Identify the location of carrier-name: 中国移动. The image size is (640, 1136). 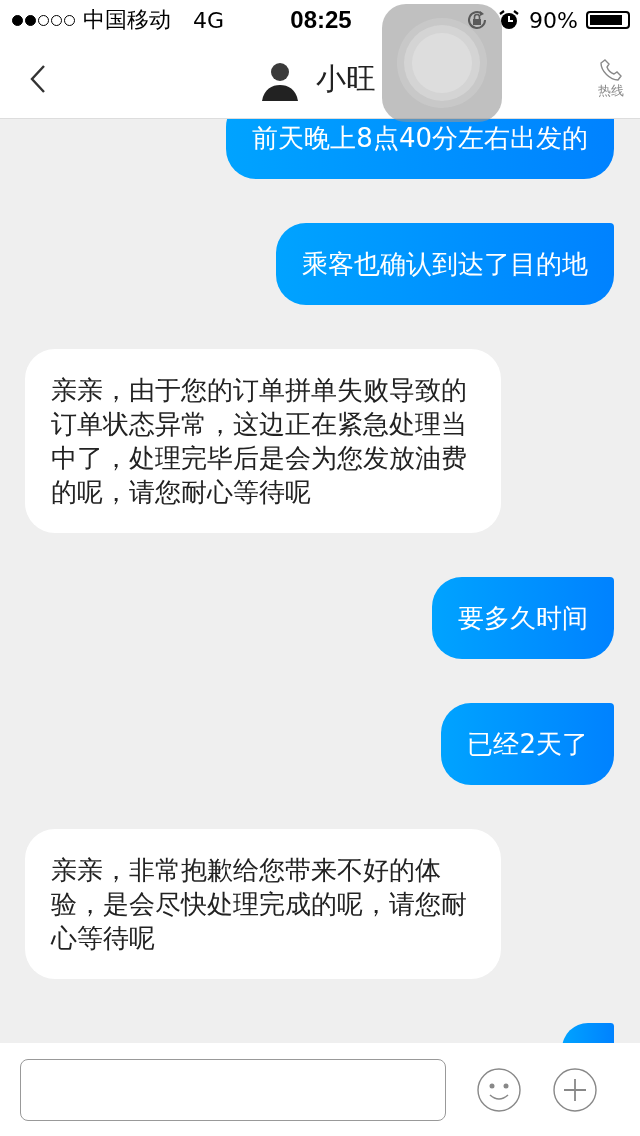
(127, 20).